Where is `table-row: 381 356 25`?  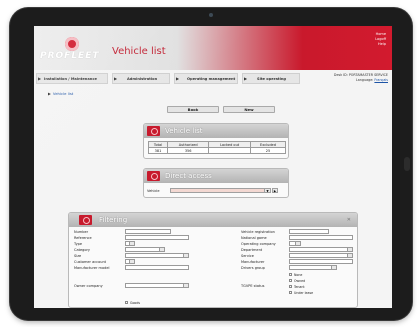
table-row: 381 356 25 is located at coordinates (217, 150).